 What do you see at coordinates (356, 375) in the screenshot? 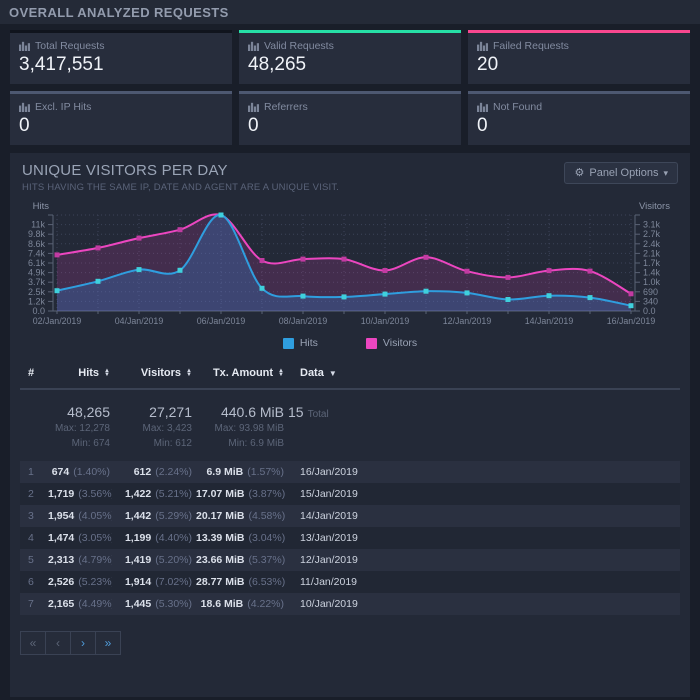
I see `column-header-data: Data ▼` at bounding box center [356, 375].